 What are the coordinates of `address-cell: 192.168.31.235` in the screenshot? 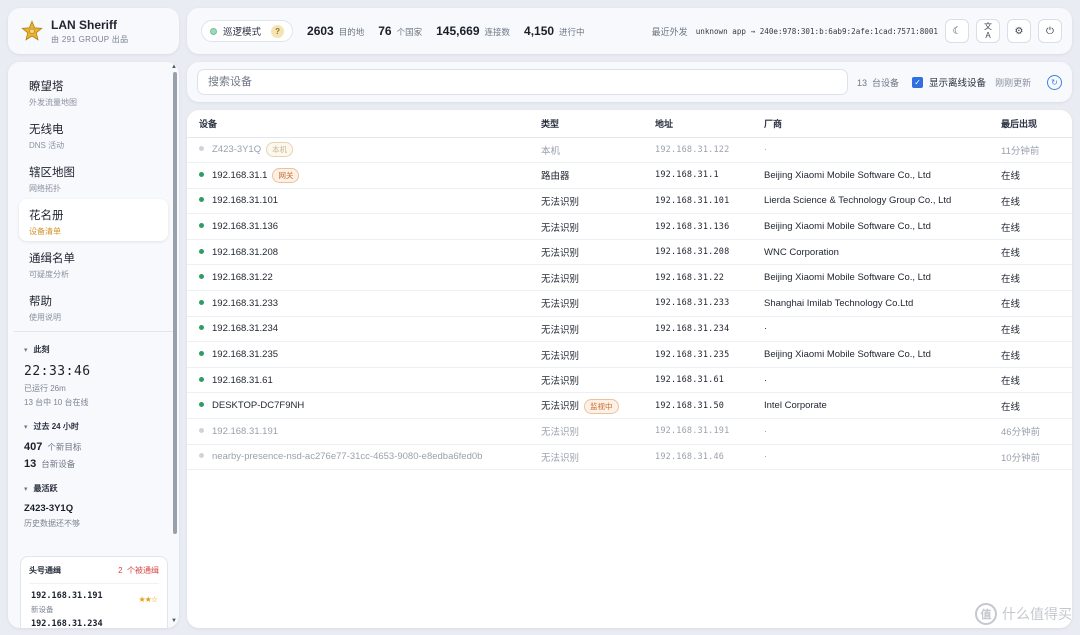 It's located at (709, 354).